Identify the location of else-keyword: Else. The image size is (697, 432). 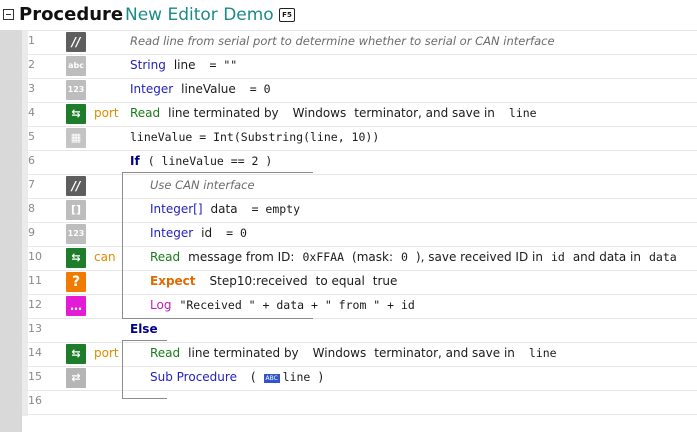
(144, 329).